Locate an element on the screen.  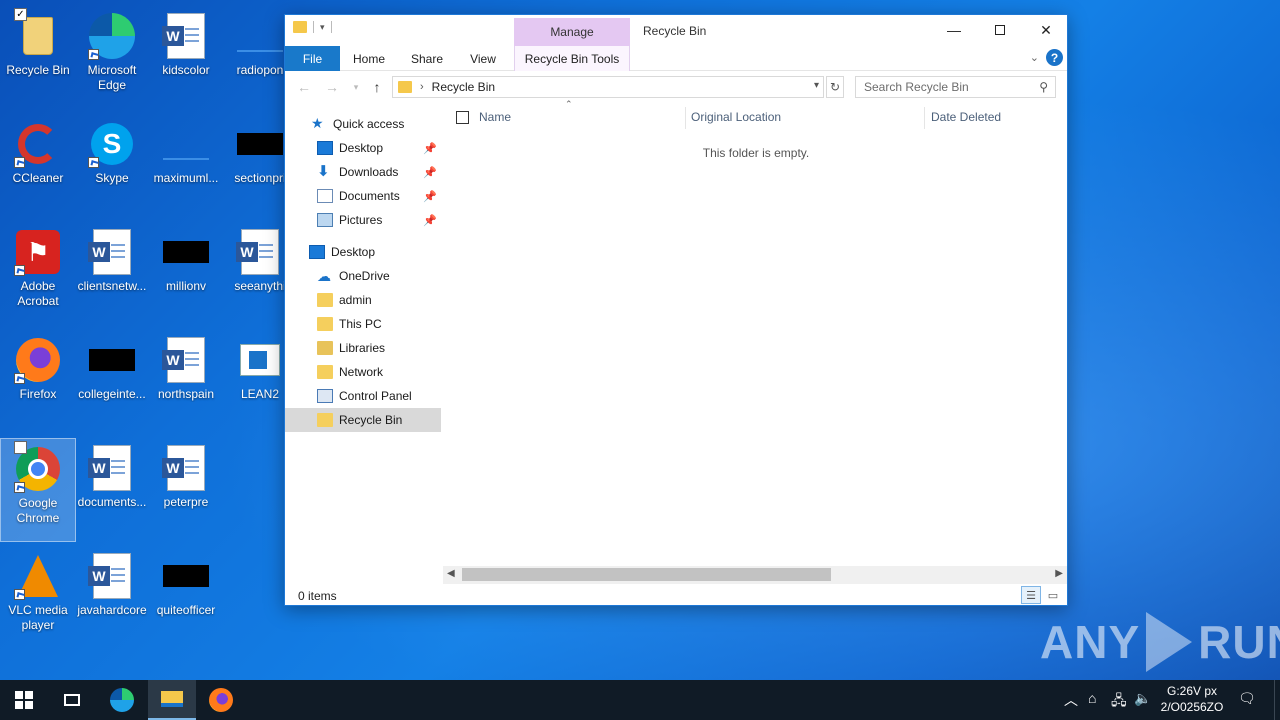
device-icon: ⌂ is located at coordinates (1092, 698).